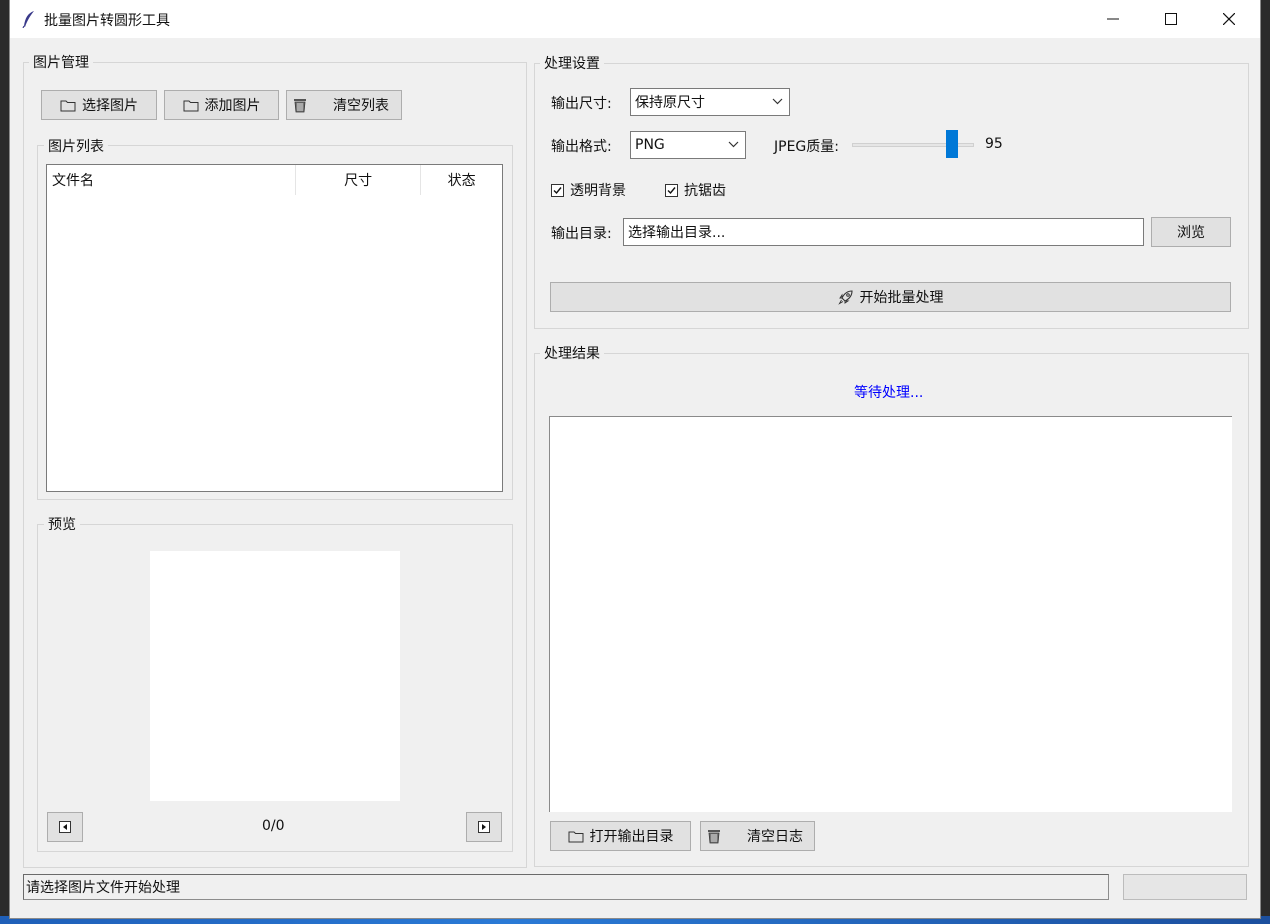 The height and width of the screenshot is (924, 1270). What do you see at coordinates (1185, 887) in the screenshot?
I see `progress-bar` at bounding box center [1185, 887].